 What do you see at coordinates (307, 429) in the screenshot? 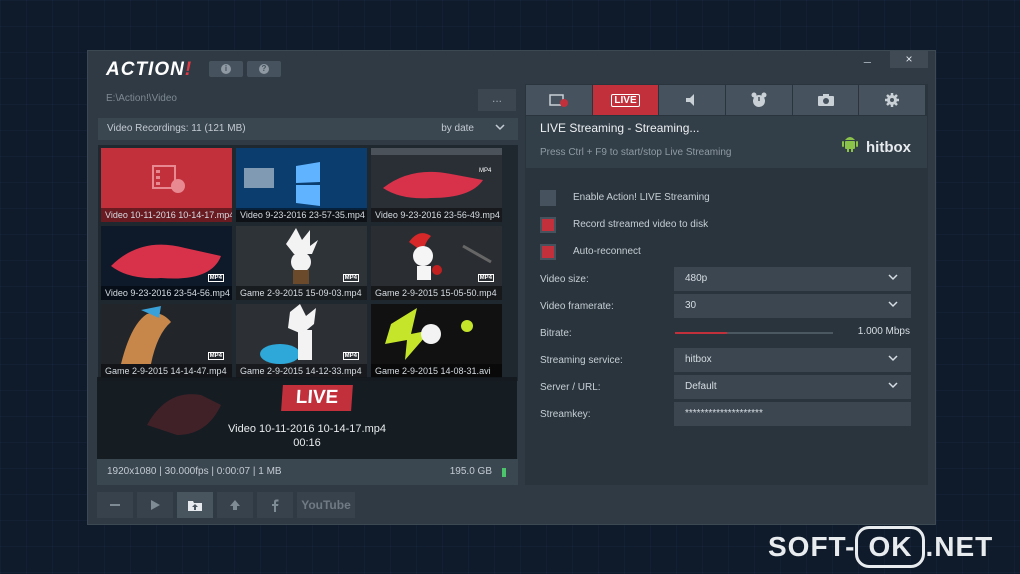
I see `preview-title: Video 10-11-2016 10-14-17.mp4` at bounding box center [307, 429].